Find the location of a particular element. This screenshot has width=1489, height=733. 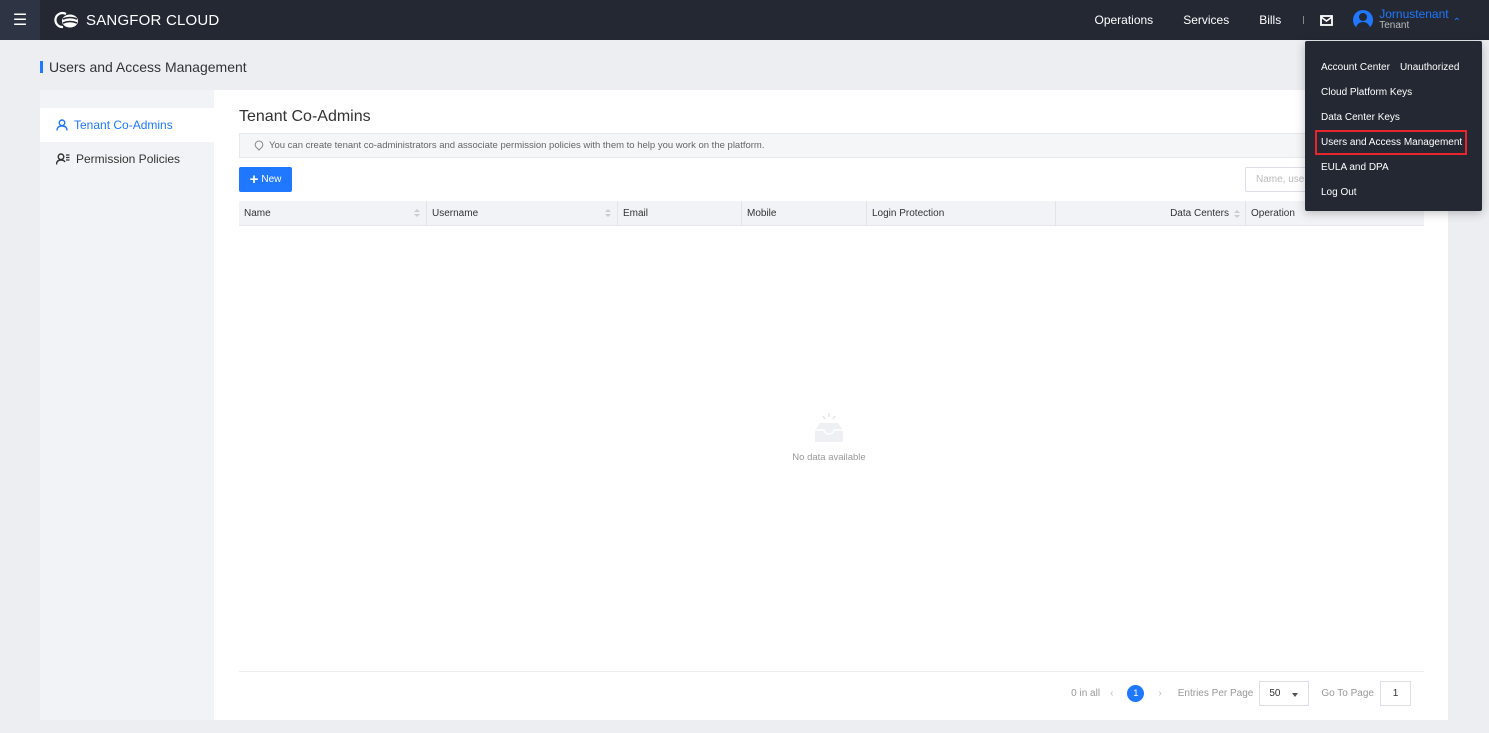

menu-item-account-center: Account Center Unauthorized is located at coordinates (1393, 67).